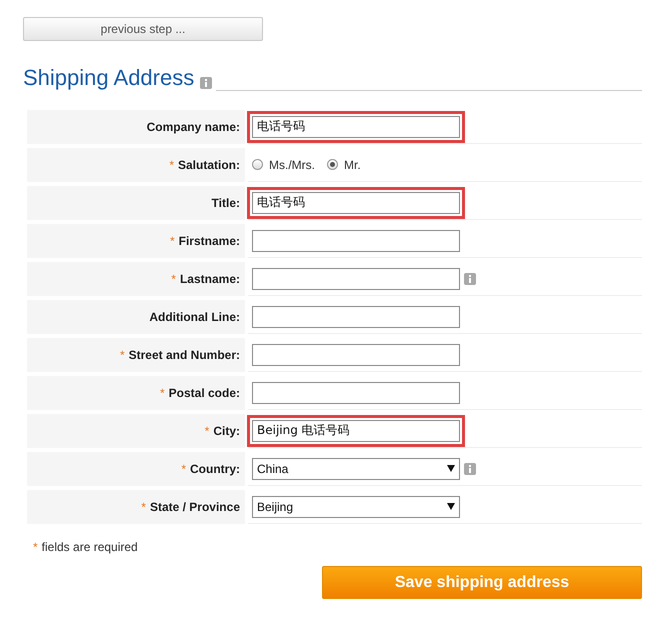 This screenshot has height=619, width=668. Describe the element at coordinates (209, 241) in the screenshot. I see `field-label: Firstname:` at that location.